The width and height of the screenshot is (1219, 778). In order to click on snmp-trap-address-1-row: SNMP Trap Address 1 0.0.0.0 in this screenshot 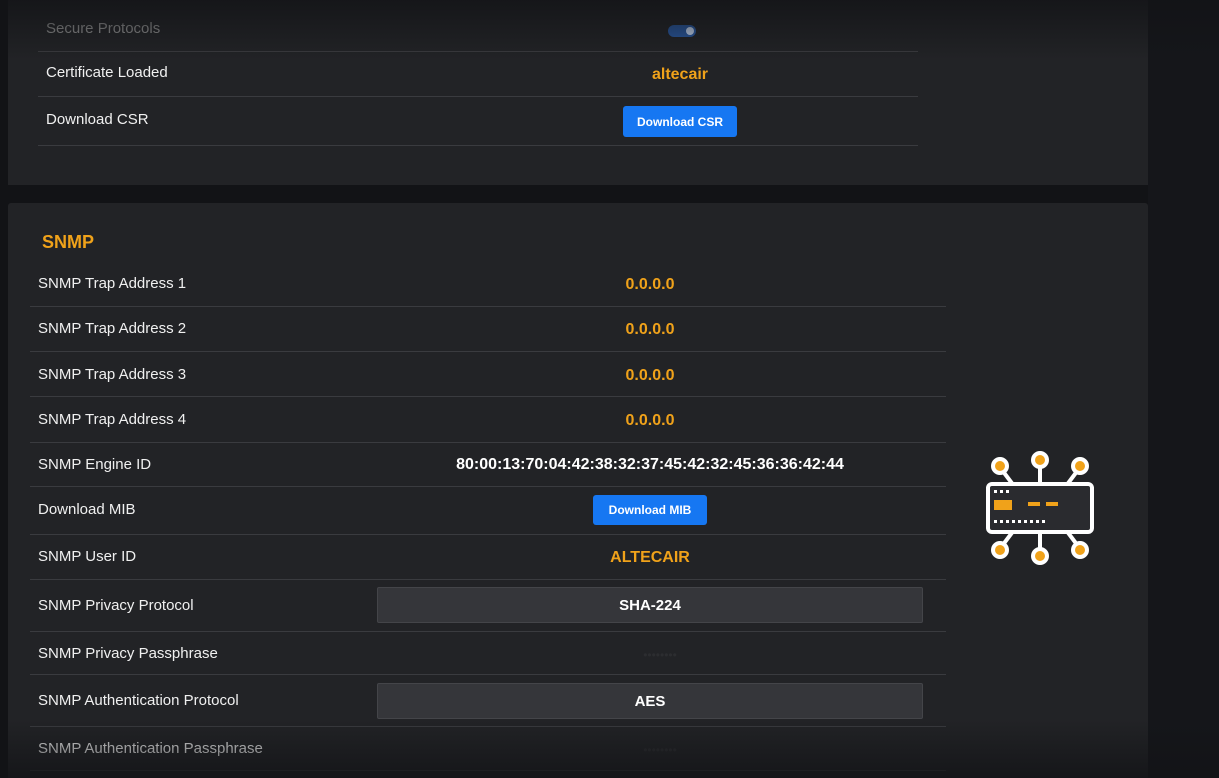, I will do `click(488, 284)`.